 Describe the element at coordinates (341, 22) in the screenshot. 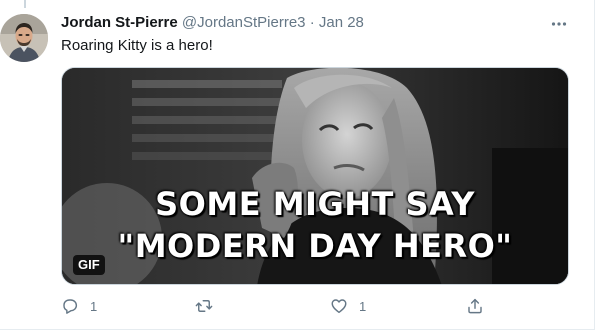

I see `tweet-date: Jan 28` at that location.